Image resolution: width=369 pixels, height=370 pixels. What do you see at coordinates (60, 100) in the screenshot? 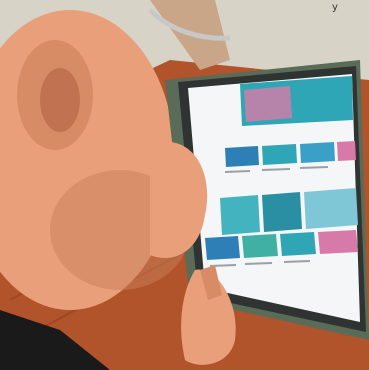
I see `ear-inner` at bounding box center [60, 100].